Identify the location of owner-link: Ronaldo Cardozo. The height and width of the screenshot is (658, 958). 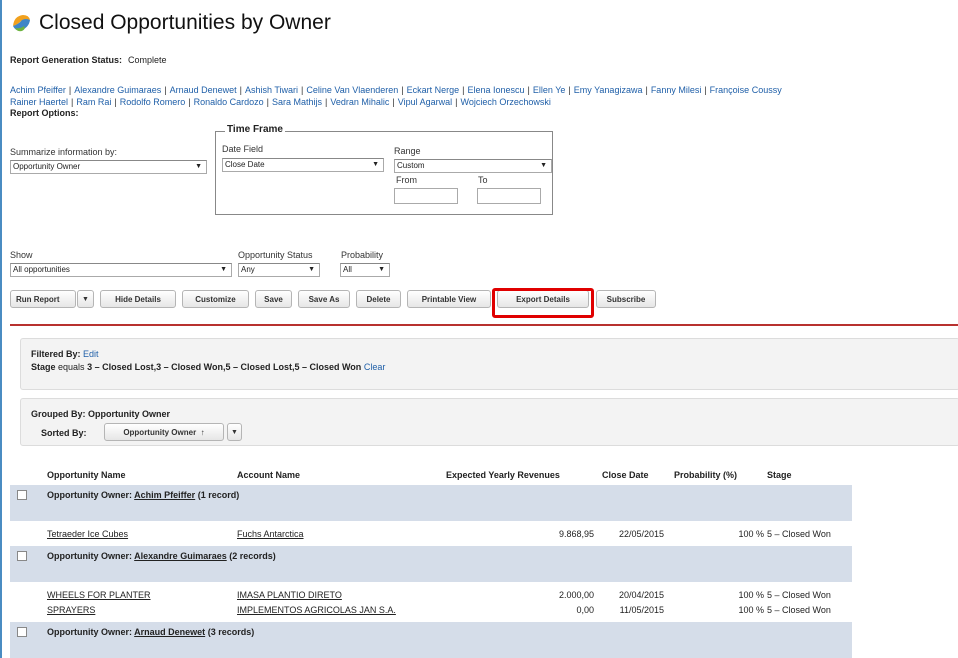
(229, 102).